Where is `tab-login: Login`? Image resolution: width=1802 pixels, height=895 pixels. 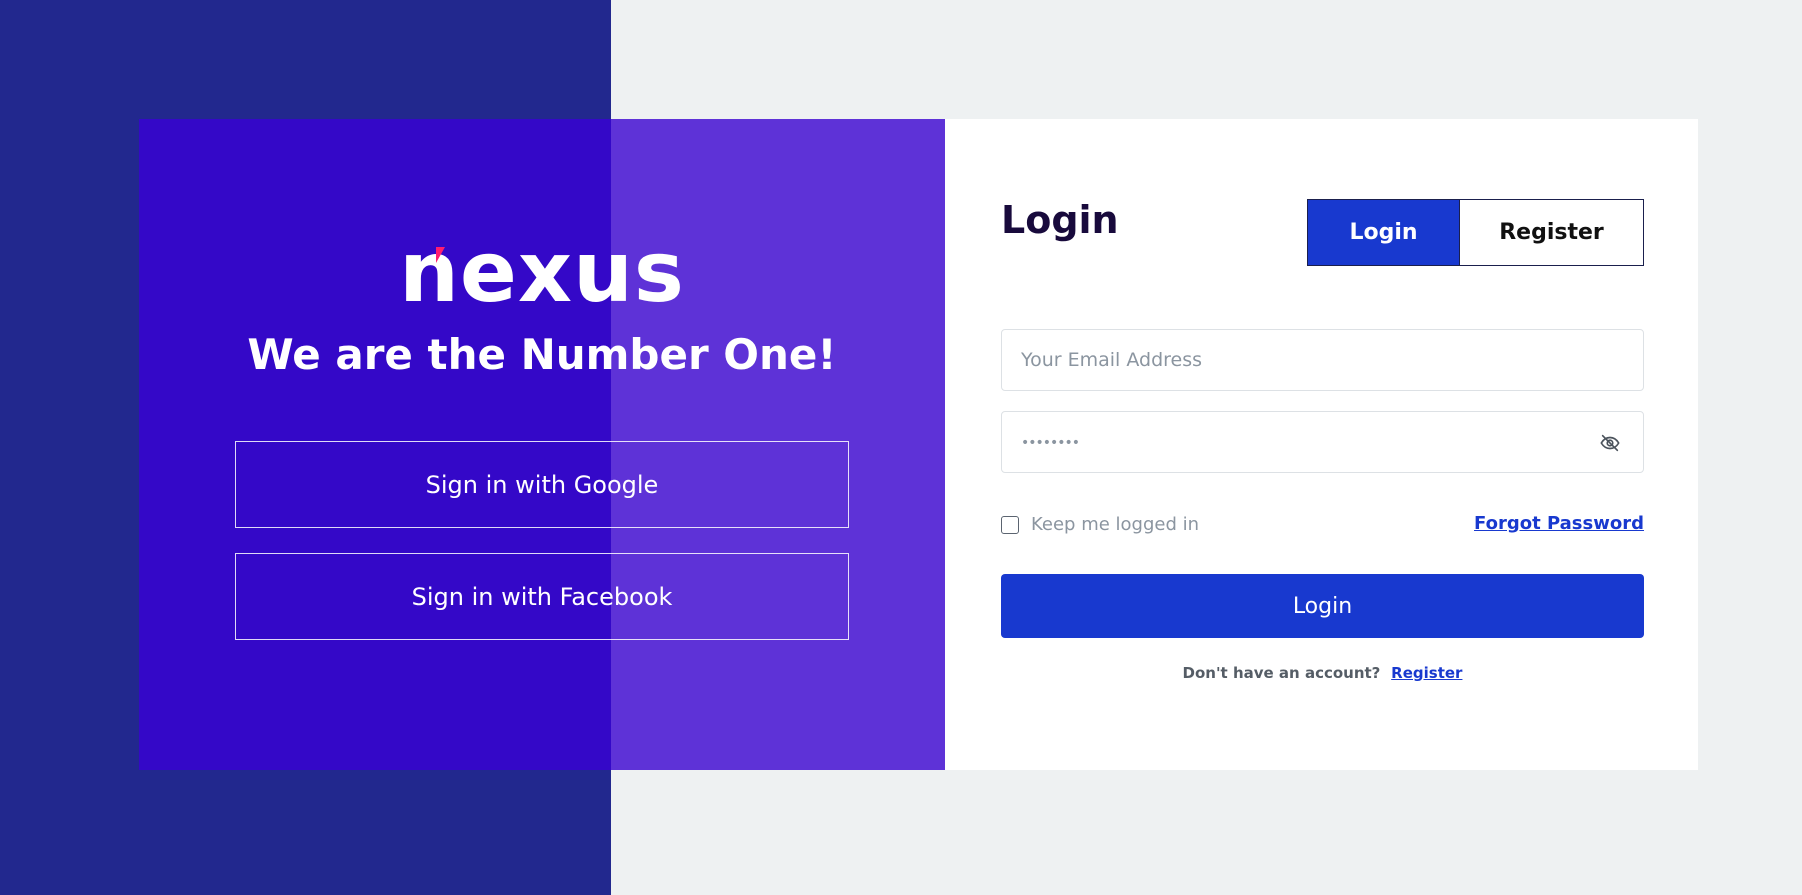
tab-login: Login is located at coordinates (1384, 232).